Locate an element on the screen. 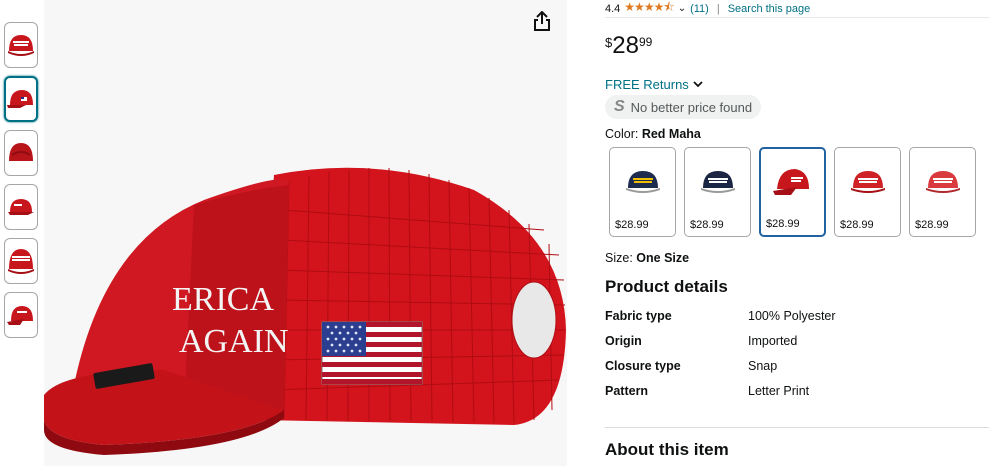 The width and height of the screenshot is (989, 466). review-count-link: (11) is located at coordinates (699, 9).